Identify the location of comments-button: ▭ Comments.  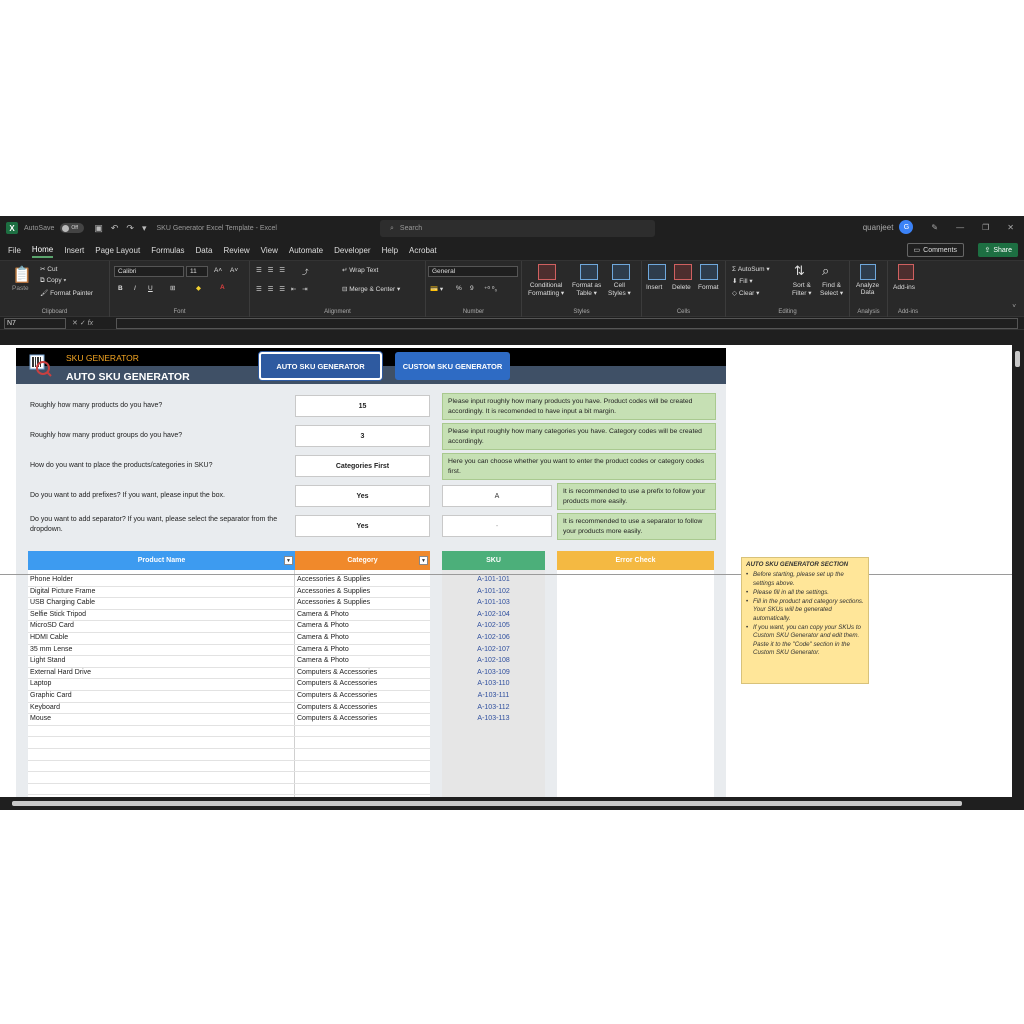
(935, 250).